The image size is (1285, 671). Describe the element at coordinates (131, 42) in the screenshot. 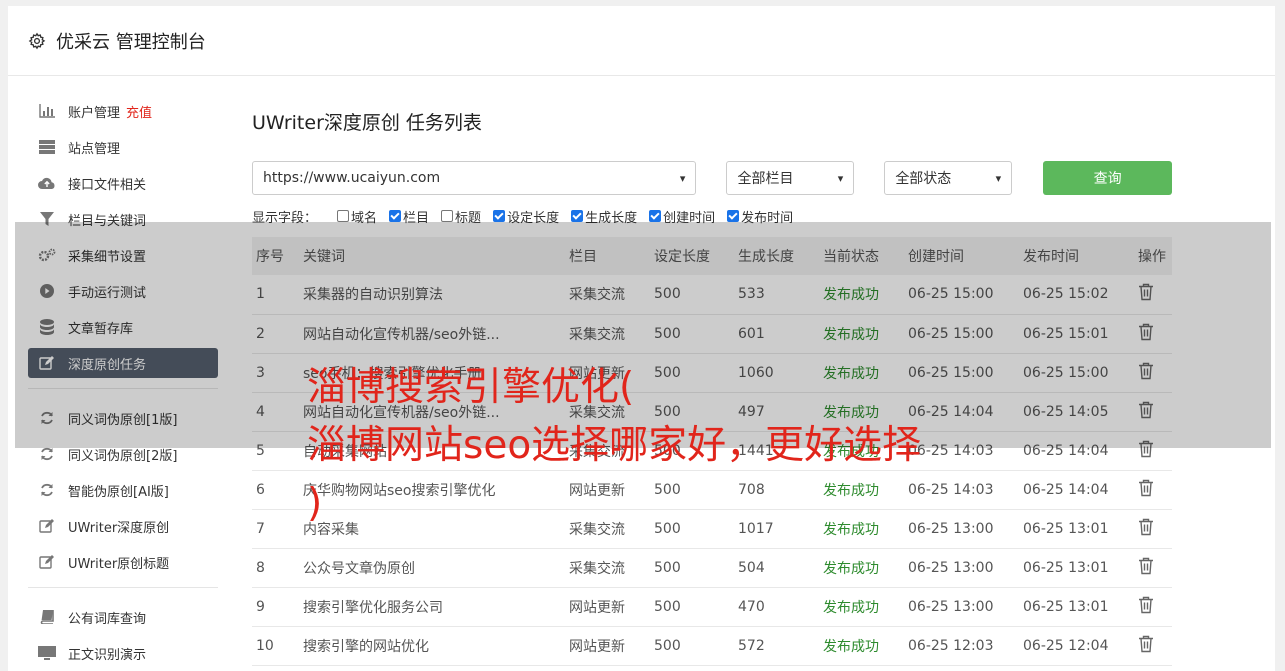

I see `console-title: 优采云 管理控制台` at that location.